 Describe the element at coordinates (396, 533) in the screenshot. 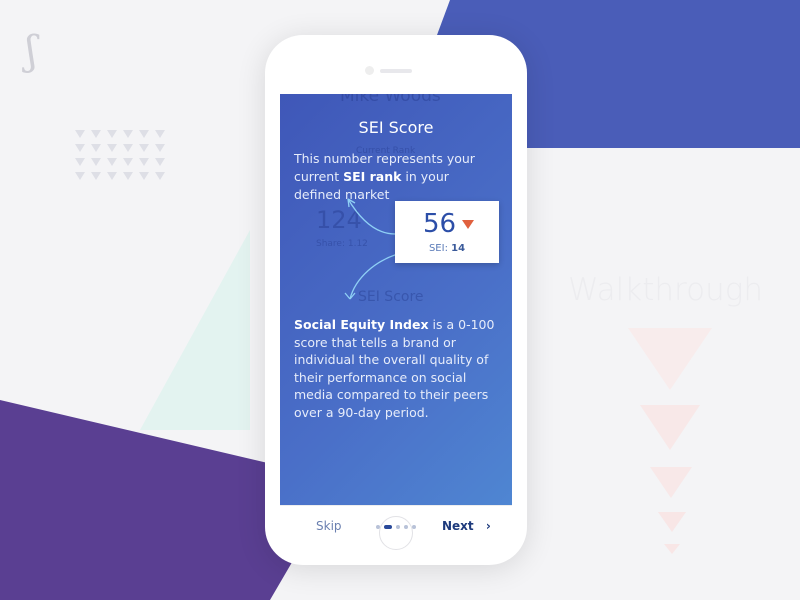

I see `home-button` at that location.